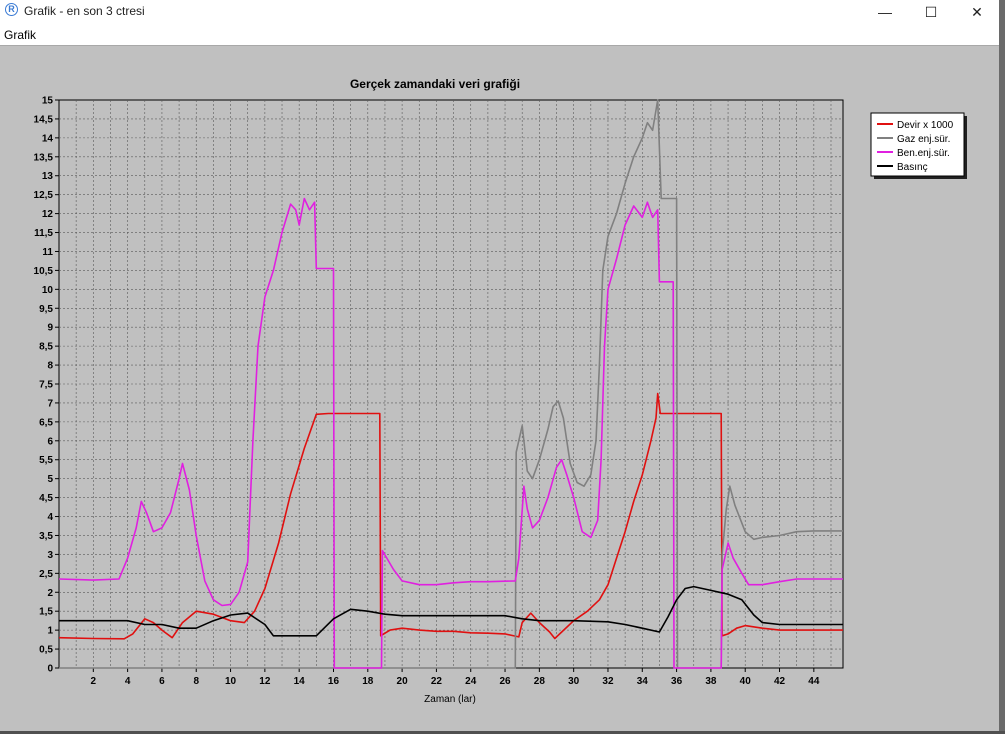 This screenshot has width=1005, height=738. I want to click on minimize-button: —, so click(885, 12).